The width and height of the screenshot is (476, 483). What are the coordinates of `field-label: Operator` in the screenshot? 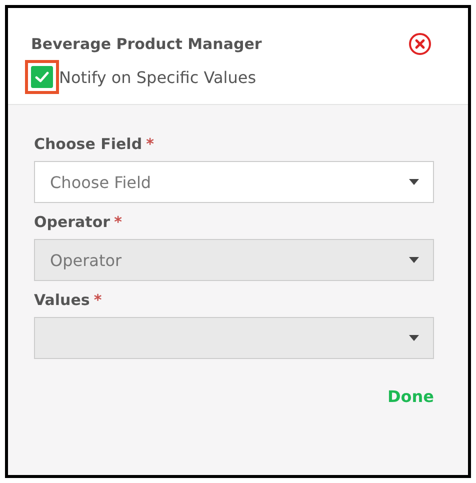 It's located at (72, 222).